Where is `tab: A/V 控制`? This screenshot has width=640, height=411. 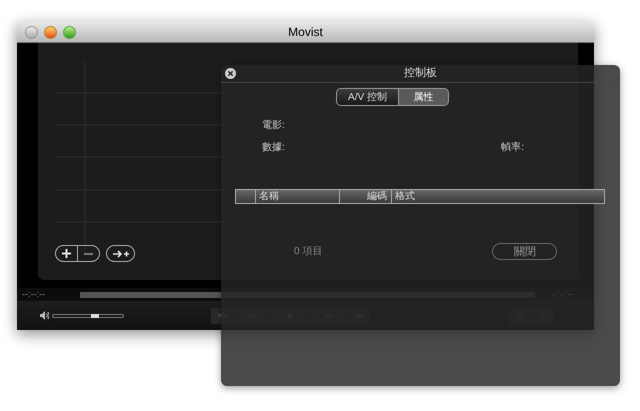 tab: A/V 控制 is located at coordinates (368, 97).